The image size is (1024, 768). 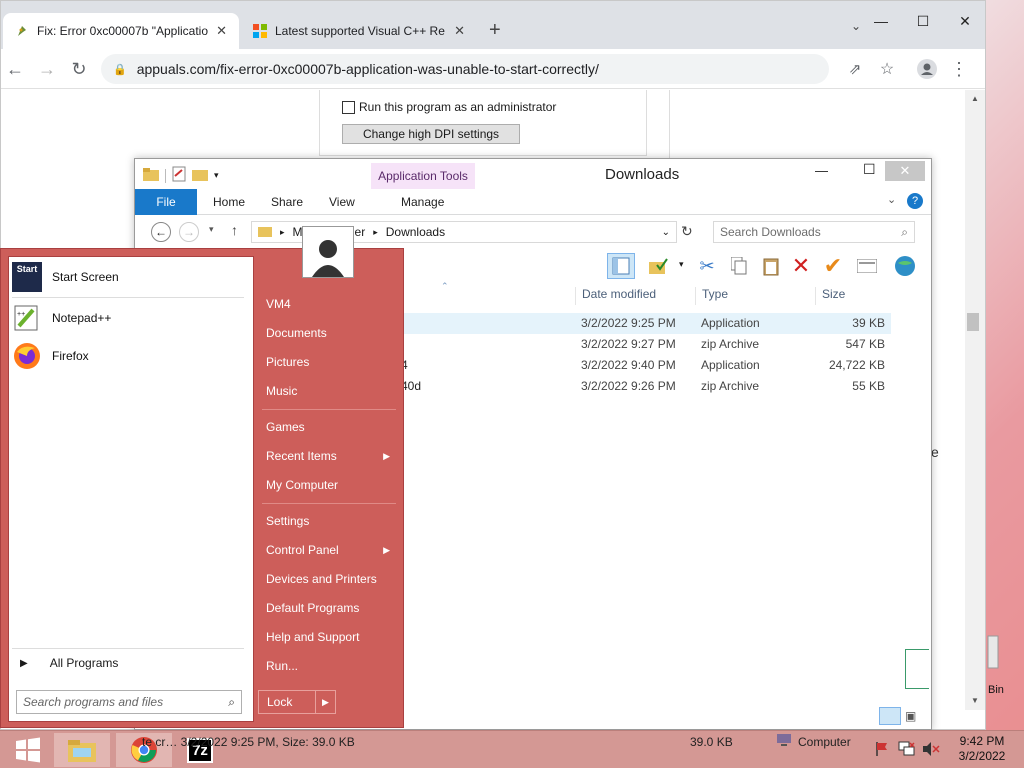 What do you see at coordinates (890, 716) in the screenshot?
I see `details-view-icon` at bounding box center [890, 716].